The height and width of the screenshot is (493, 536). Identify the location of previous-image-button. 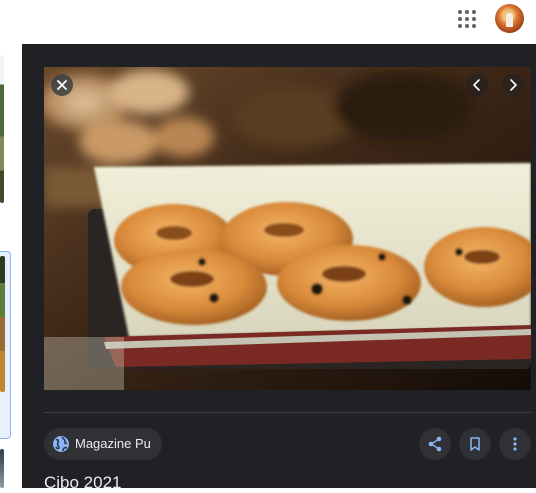
(477, 85).